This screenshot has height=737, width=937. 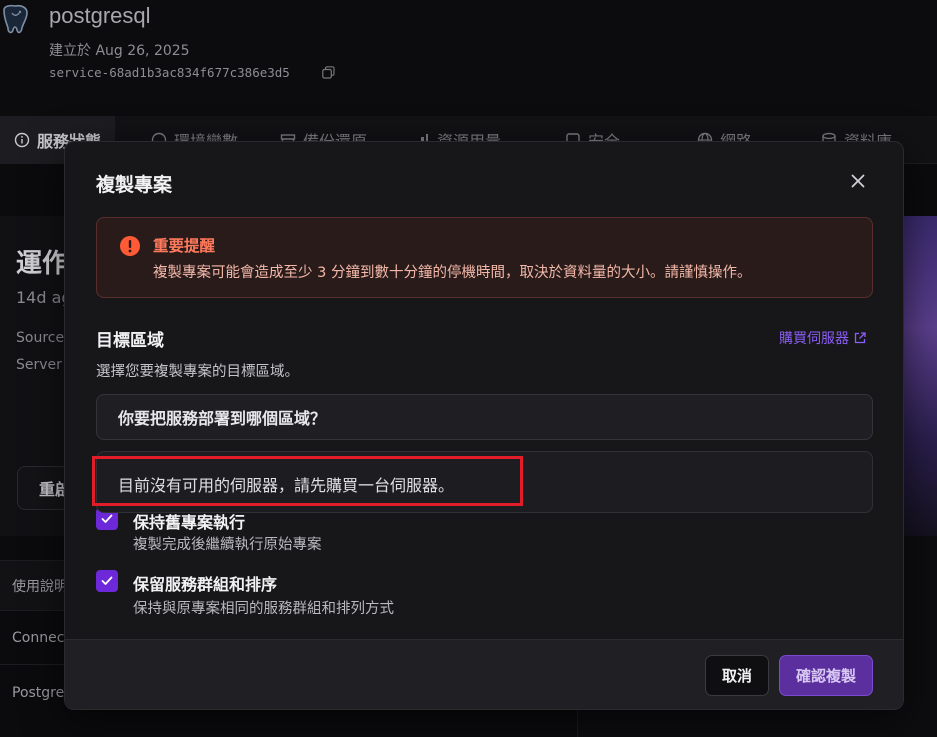 What do you see at coordinates (40, 338) in the screenshot?
I see `source-label: Source` at bounding box center [40, 338].